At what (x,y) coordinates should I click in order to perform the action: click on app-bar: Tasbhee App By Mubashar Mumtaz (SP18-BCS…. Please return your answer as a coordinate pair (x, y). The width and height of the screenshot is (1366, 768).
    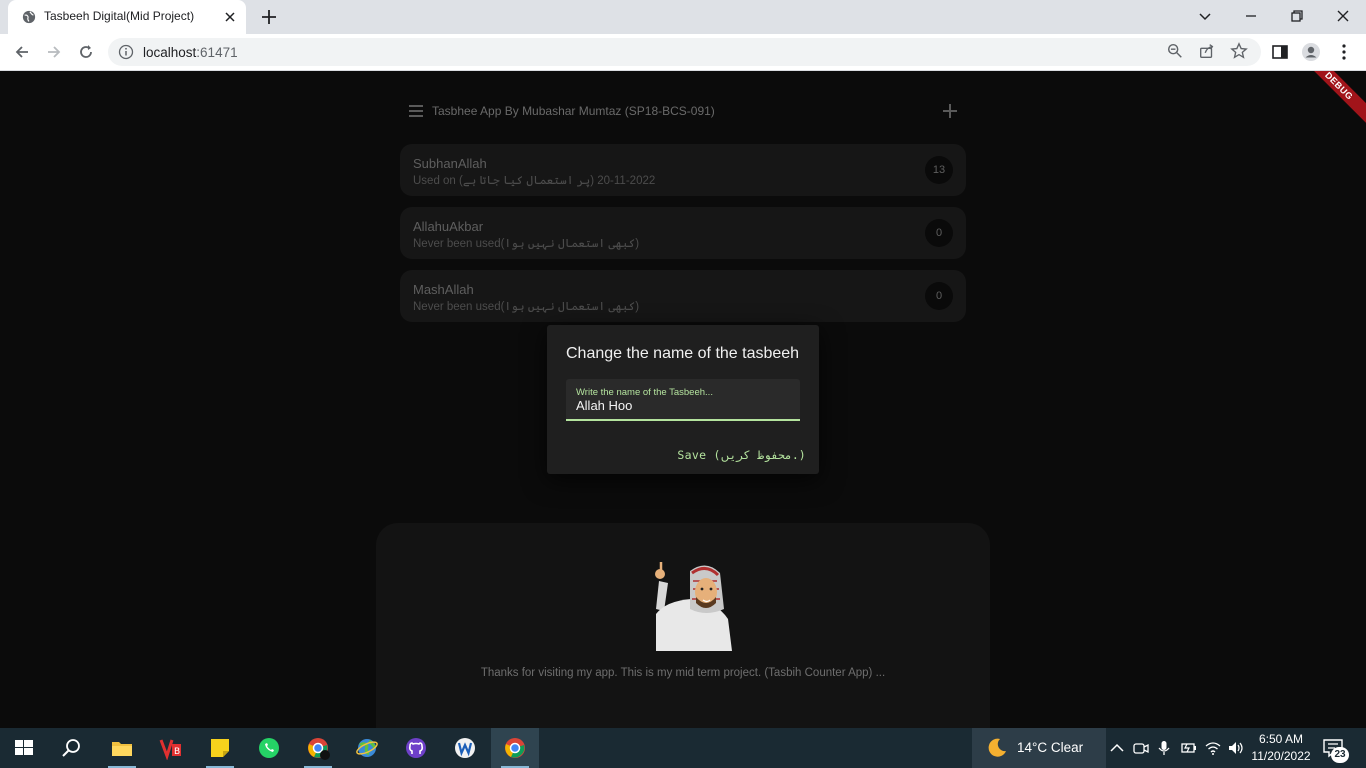
    Looking at the image, I should click on (683, 111).